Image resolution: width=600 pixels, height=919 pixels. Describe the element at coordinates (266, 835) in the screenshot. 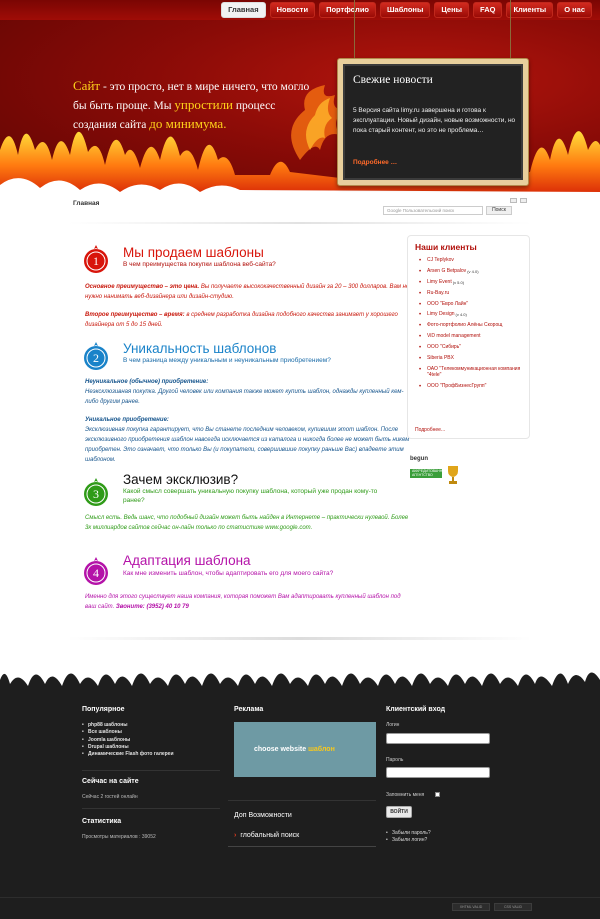

I see `global-search-link: › глобальный поиск` at that location.